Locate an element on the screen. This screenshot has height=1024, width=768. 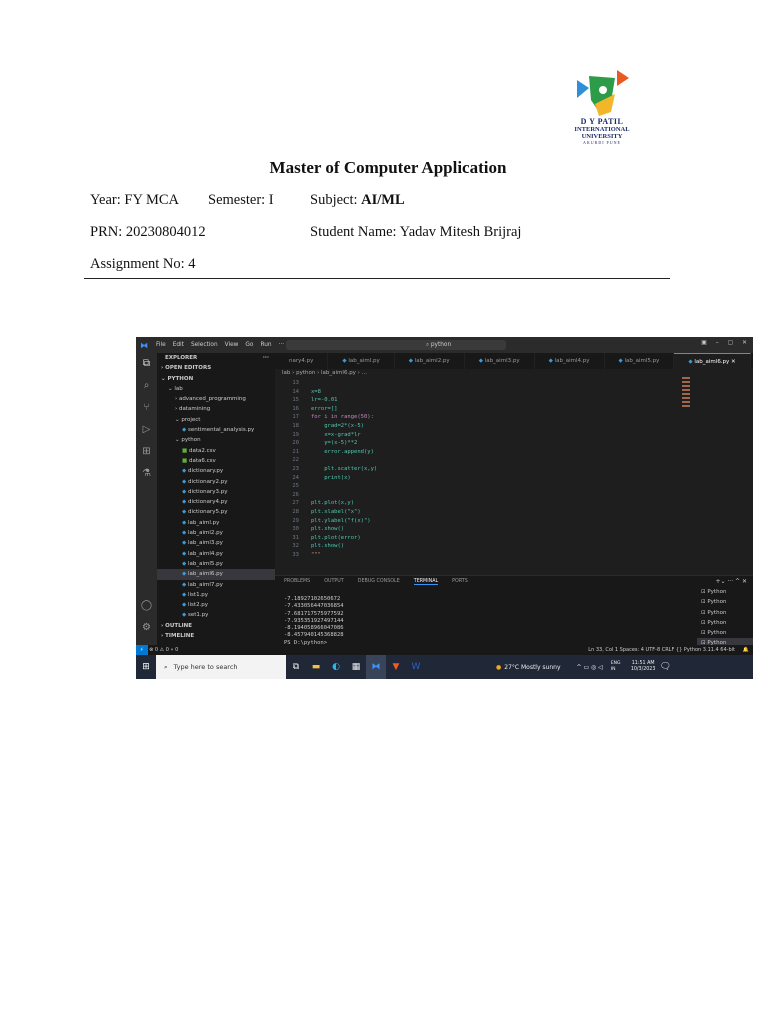
line-text: plt.show() is located at coordinates (328, 529).